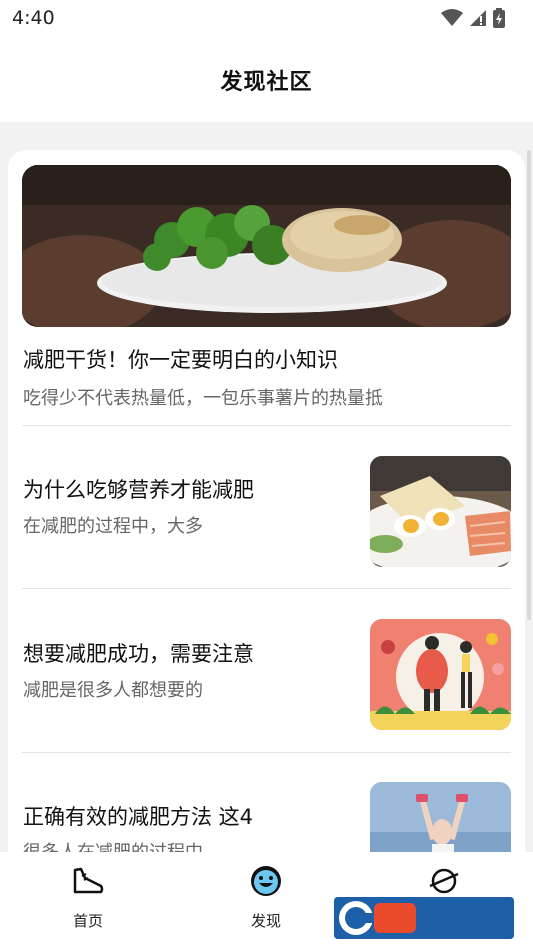 The height and width of the screenshot is (948, 533). I want to click on watermark-logo, so click(424, 918).